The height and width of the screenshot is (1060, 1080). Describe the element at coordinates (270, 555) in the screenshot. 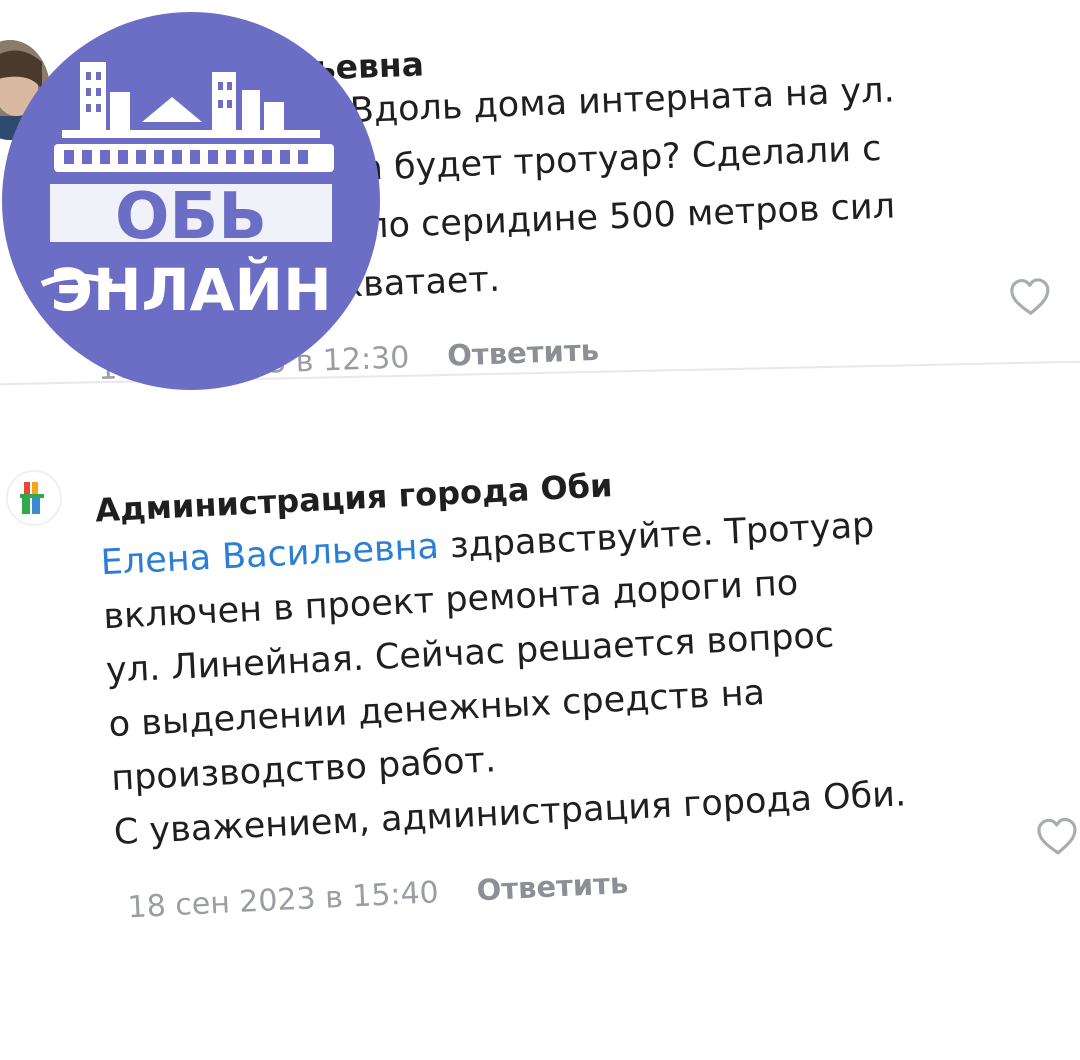

I see `mention-link: Елена Васильевна` at that location.